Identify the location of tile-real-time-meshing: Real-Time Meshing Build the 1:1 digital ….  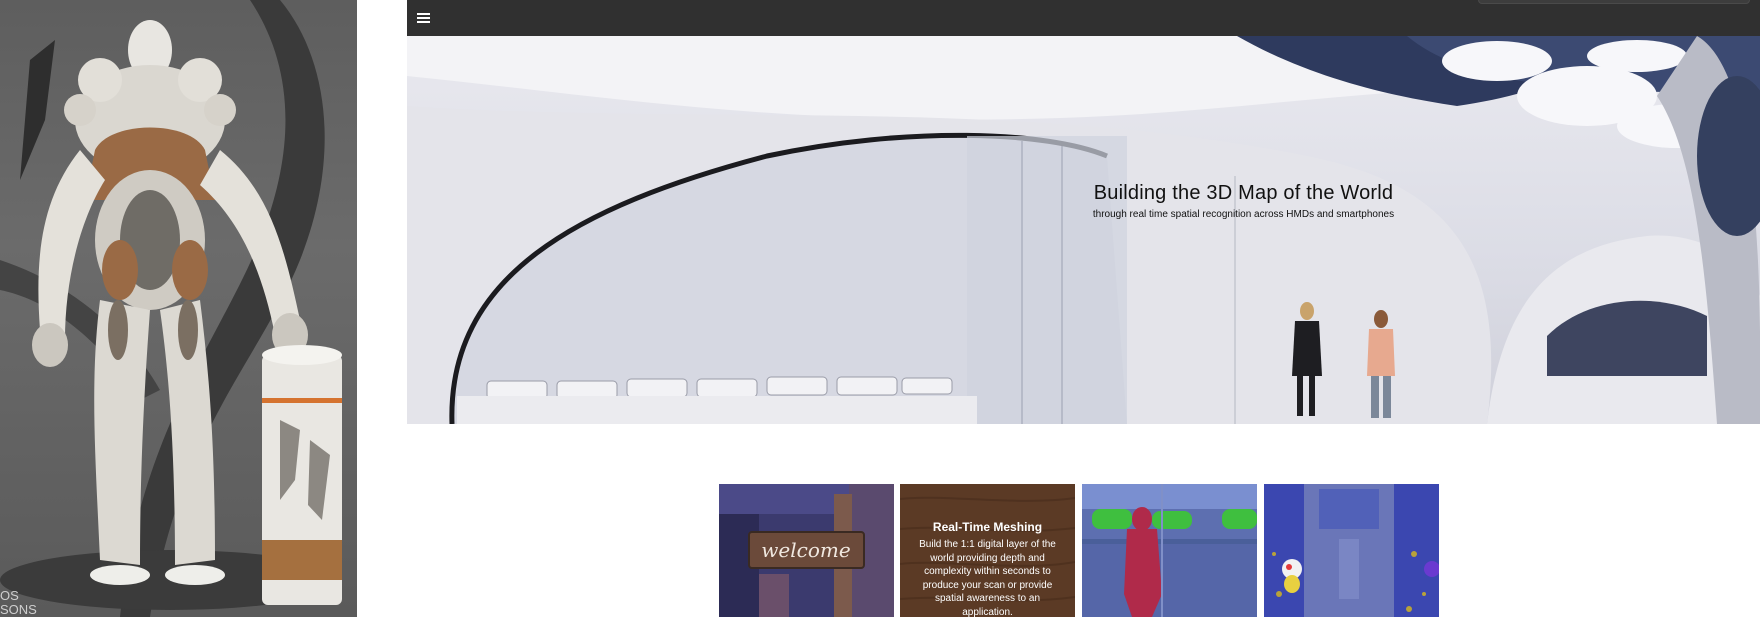
(987, 550).